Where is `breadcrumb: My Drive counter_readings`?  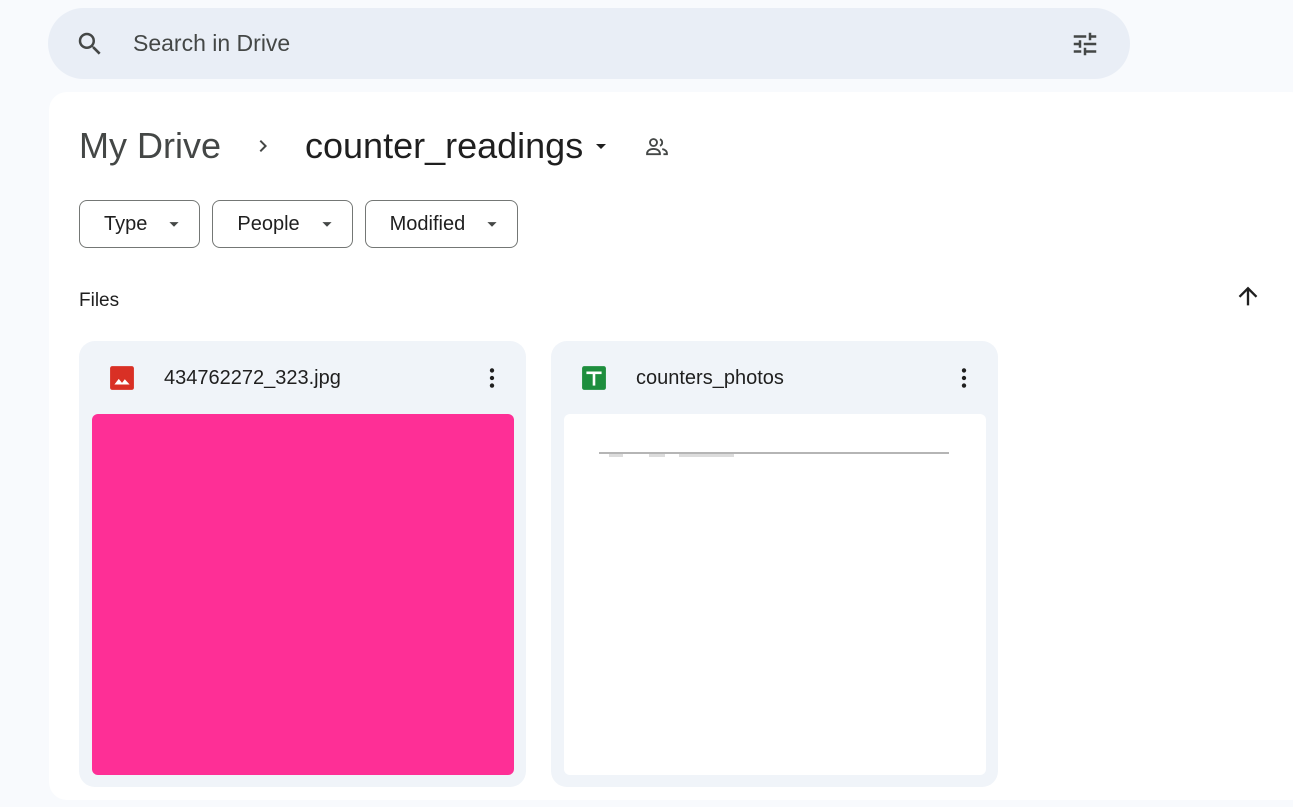 breadcrumb: My Drive counter_readings is located at coordinates (375, 146).